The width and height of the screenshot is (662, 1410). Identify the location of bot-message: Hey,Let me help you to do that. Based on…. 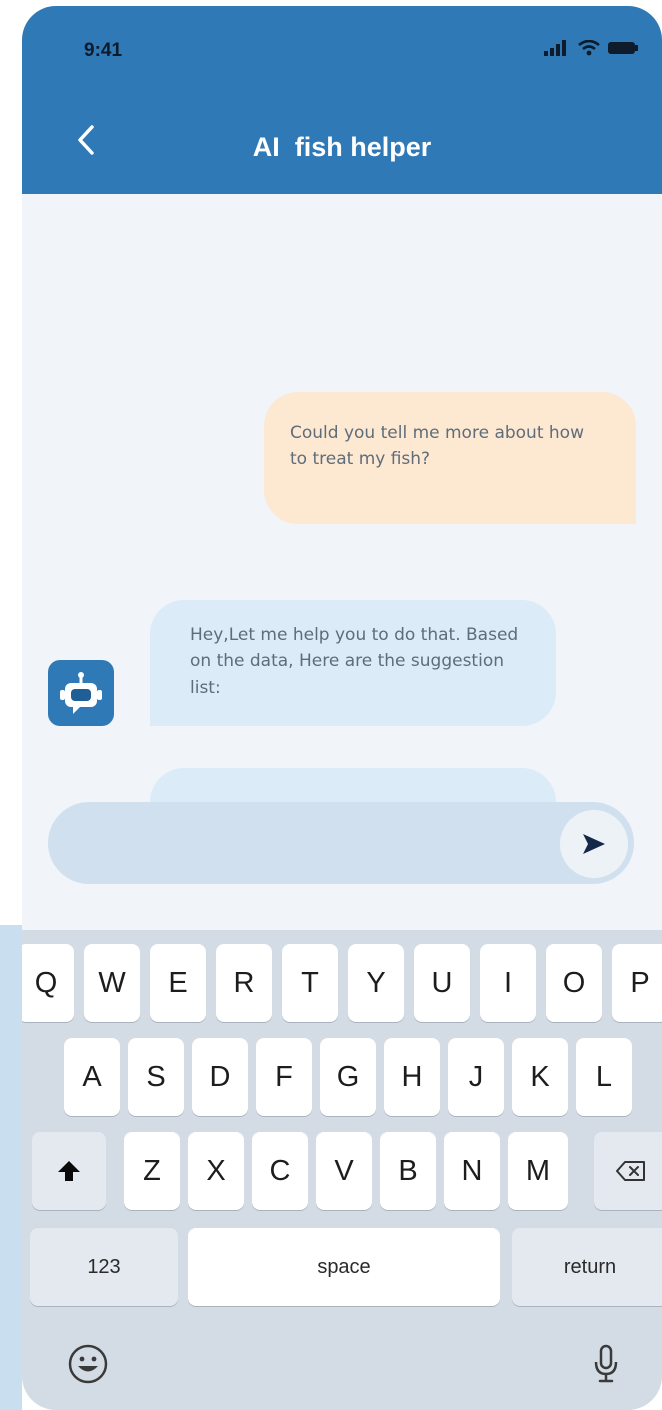
(353, 663).